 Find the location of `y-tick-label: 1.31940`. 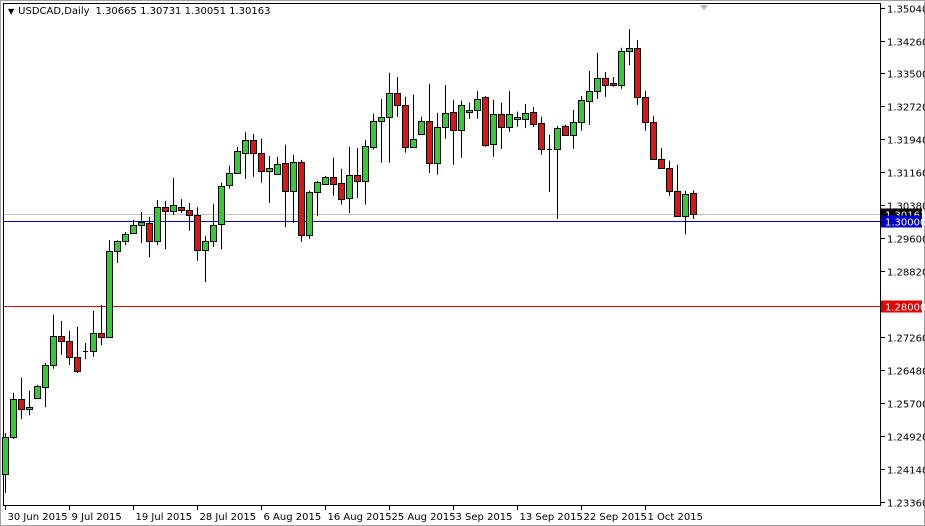

y-tick-label: 1.31940 is located at coordinates (906, 141).